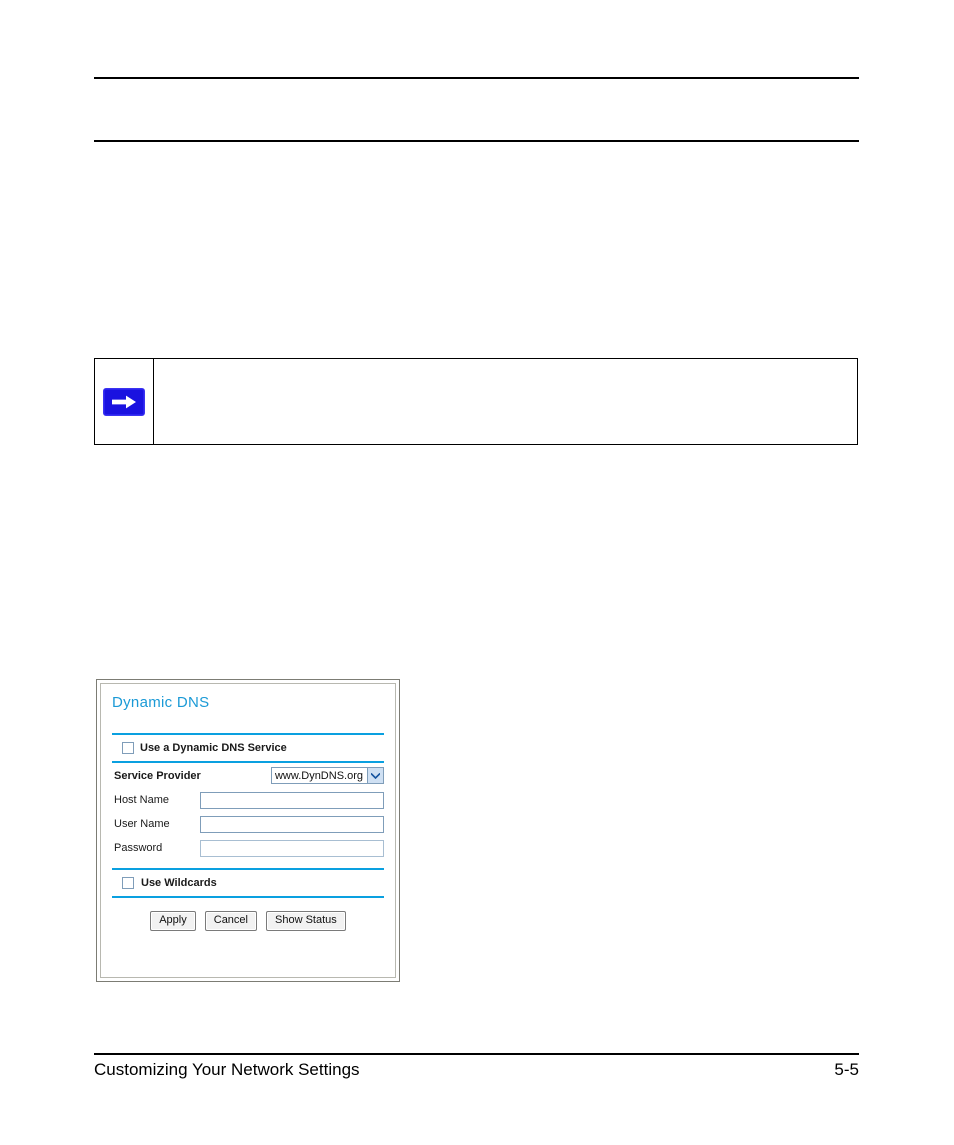 The height and width of the screenshot is (1145, 954). What do you see at coordinates (318, 775) in the screenshot?
I see `service-provider-selected-value: www.DynDNS.org` at bounding box center [318, 775].